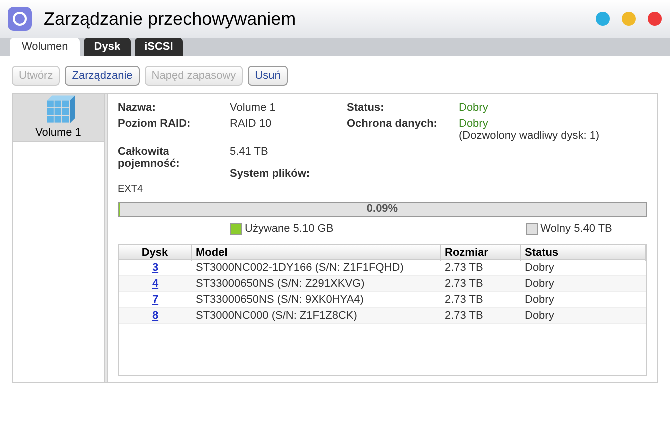  What do you see at coordinates (268, 76) in the screenshot?
I see `toolbar-button: Usuń` at bounding box center [268, 76].